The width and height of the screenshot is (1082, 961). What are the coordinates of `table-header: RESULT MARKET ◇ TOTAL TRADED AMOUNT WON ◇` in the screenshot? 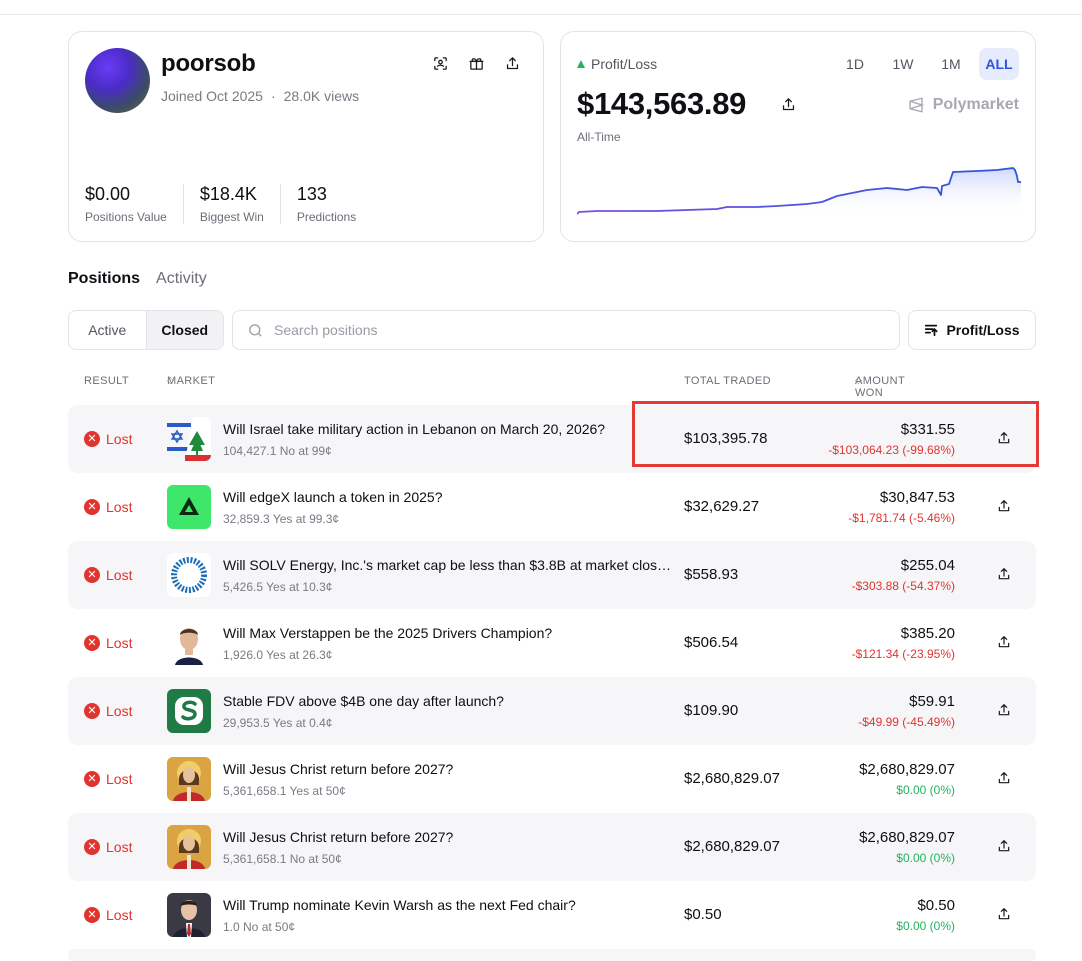 It's located at (541, 387).